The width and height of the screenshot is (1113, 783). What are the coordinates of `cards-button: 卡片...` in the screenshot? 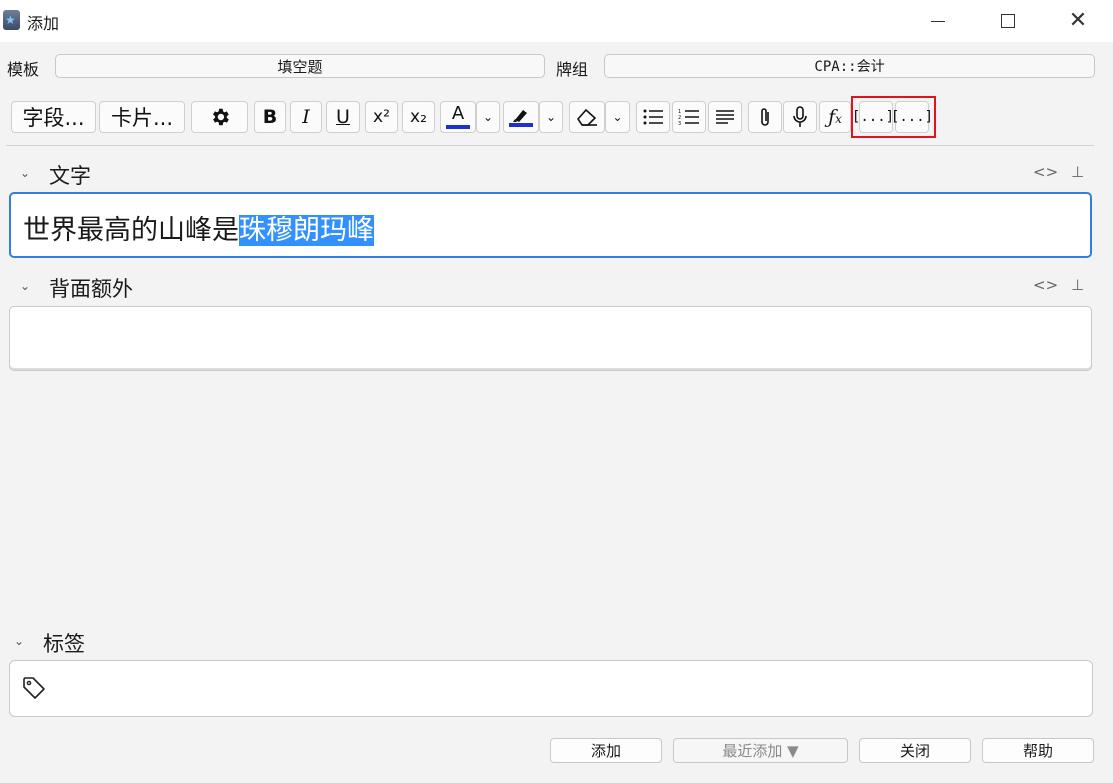 It's located at (142, 117).